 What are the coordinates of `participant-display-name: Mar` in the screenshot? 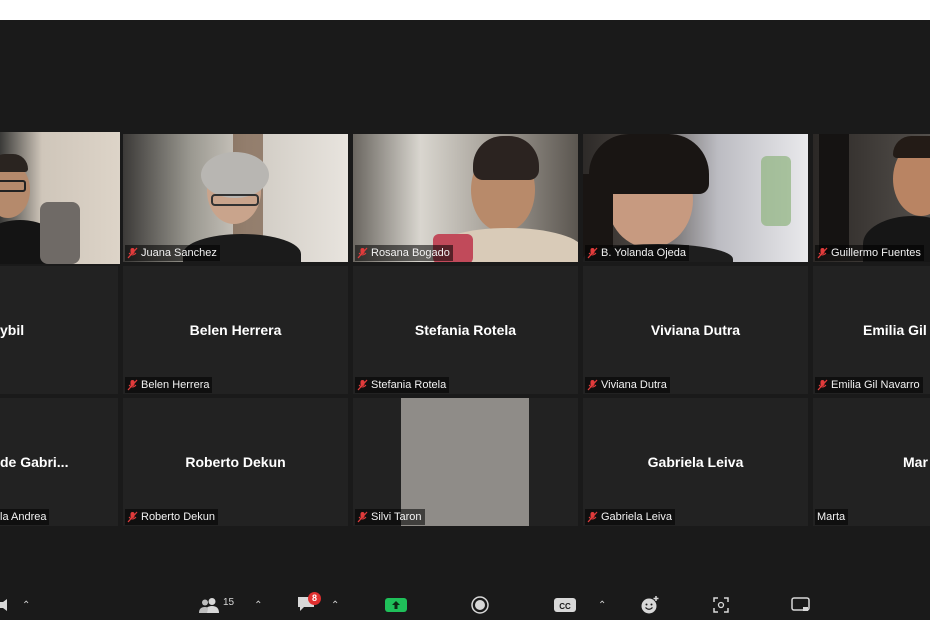 It's located at (915, 462).